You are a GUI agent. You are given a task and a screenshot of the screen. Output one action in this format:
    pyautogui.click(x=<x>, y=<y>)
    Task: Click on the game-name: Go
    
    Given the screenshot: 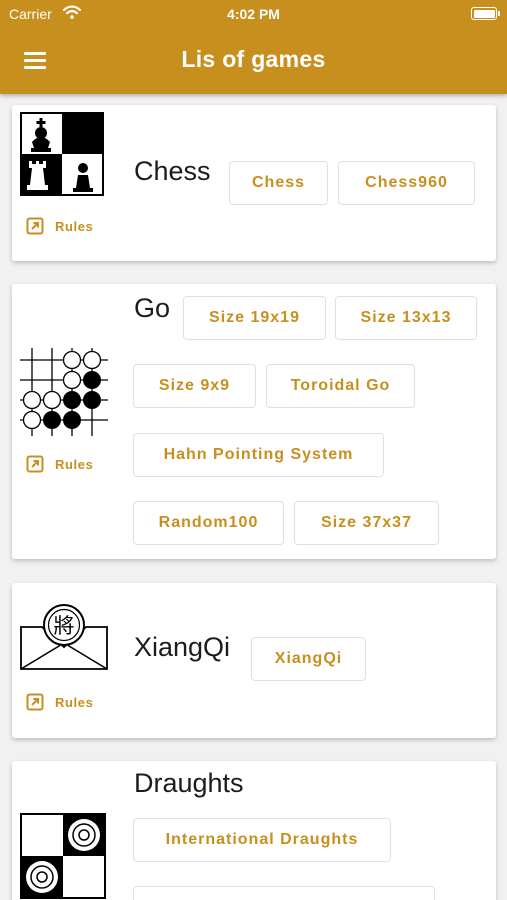 What is the action you would take?
    pyautogui.click(x=152, y=308)
    